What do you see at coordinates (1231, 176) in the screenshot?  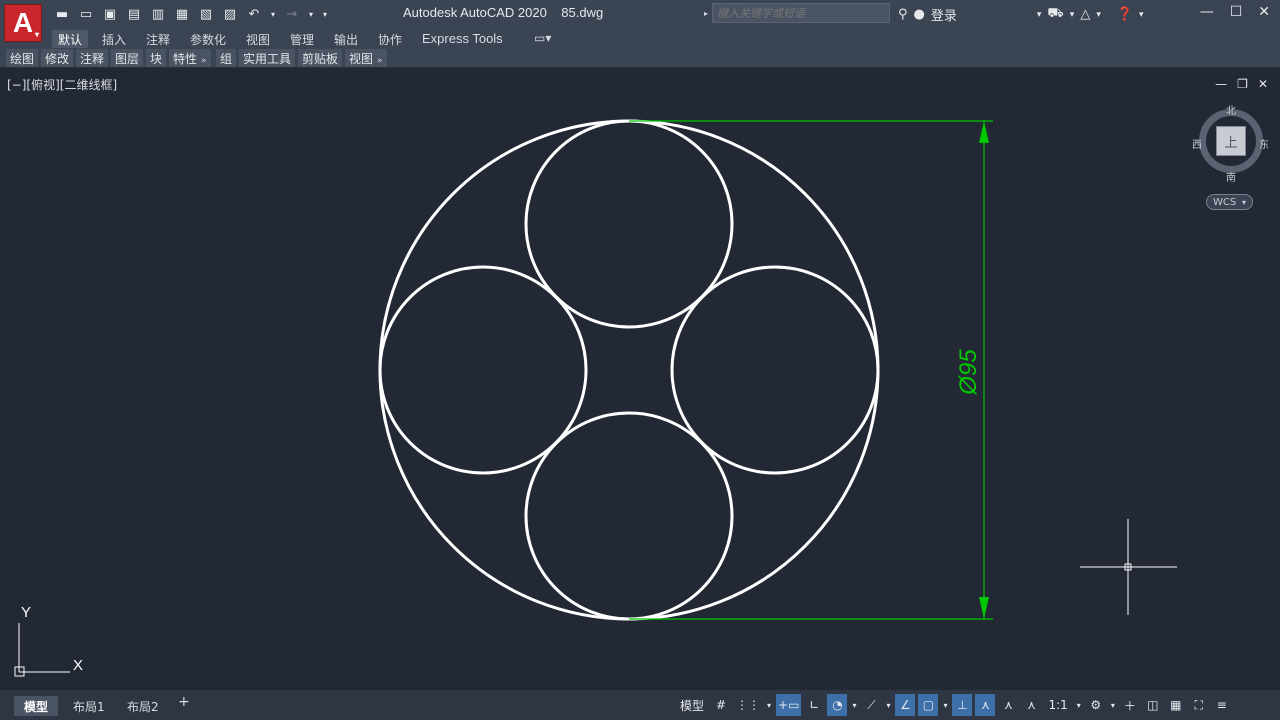 I see `compass-south: 南` at bounding box center [1231, 176].